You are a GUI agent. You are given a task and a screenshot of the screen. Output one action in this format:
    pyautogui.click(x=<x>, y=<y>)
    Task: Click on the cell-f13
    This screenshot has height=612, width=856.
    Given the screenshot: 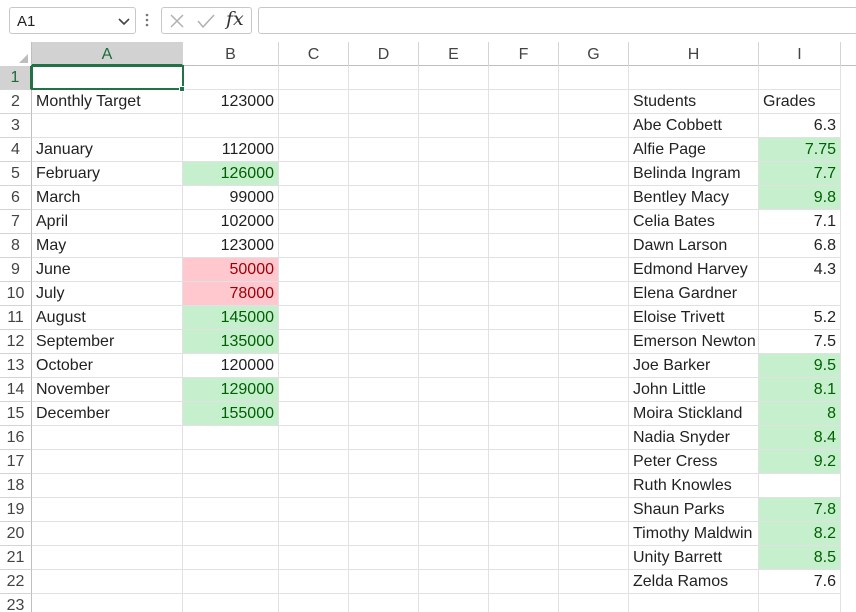 What is the action you would take?
    pyautogui.click(x=524, y=366)
    